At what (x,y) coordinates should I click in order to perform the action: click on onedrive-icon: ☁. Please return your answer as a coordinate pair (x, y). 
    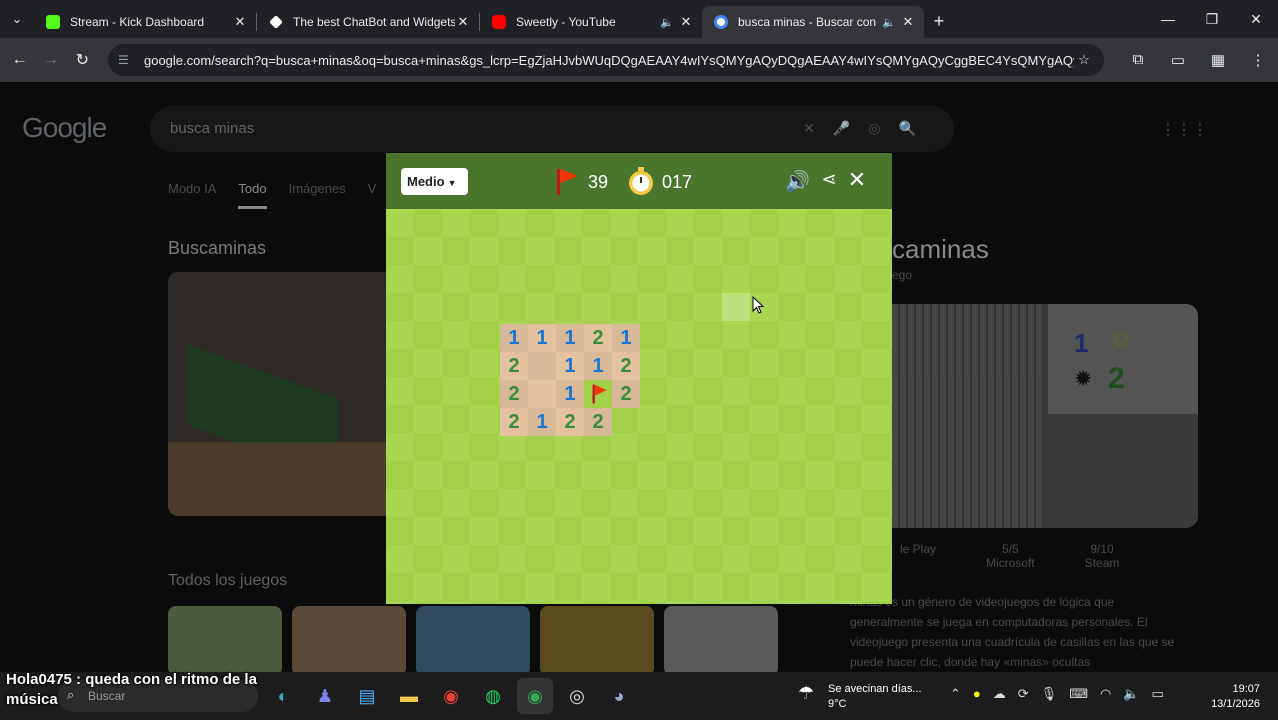
    Looking at the image, I should click on (999, 694).